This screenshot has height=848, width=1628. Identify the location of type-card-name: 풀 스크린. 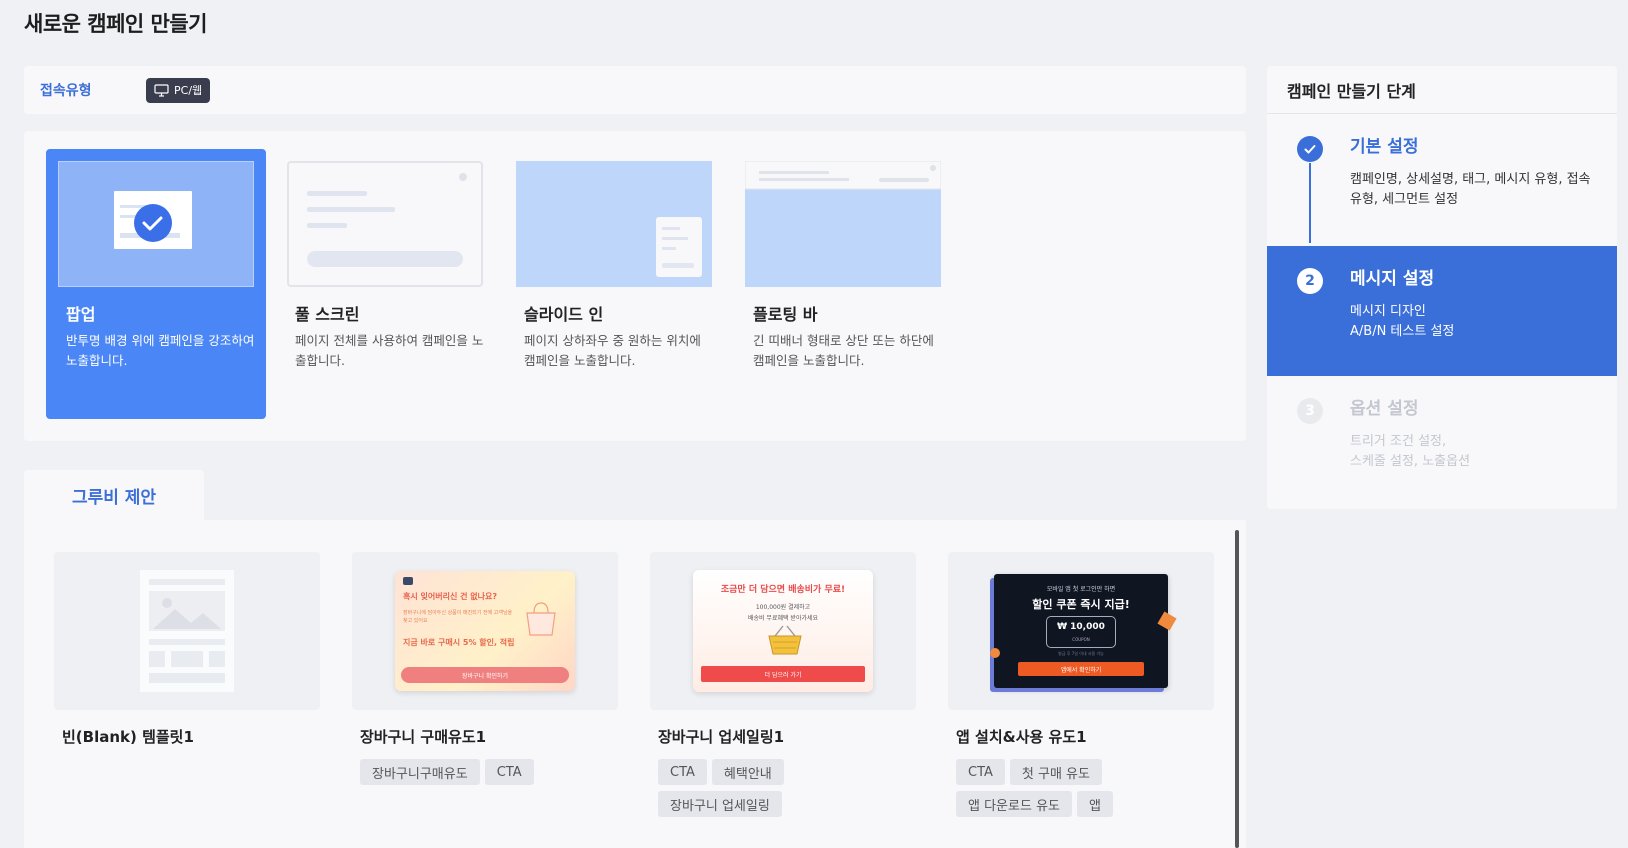
(327, 314).